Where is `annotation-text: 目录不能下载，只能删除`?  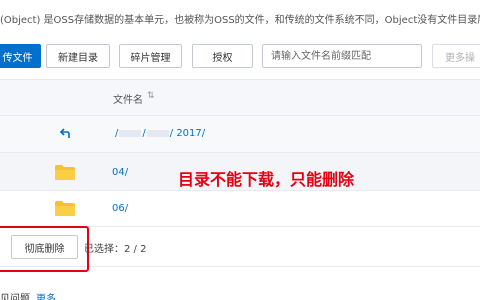
annotation-text: 目录不能下载，只能删除 is located at coordinates (266, 179).